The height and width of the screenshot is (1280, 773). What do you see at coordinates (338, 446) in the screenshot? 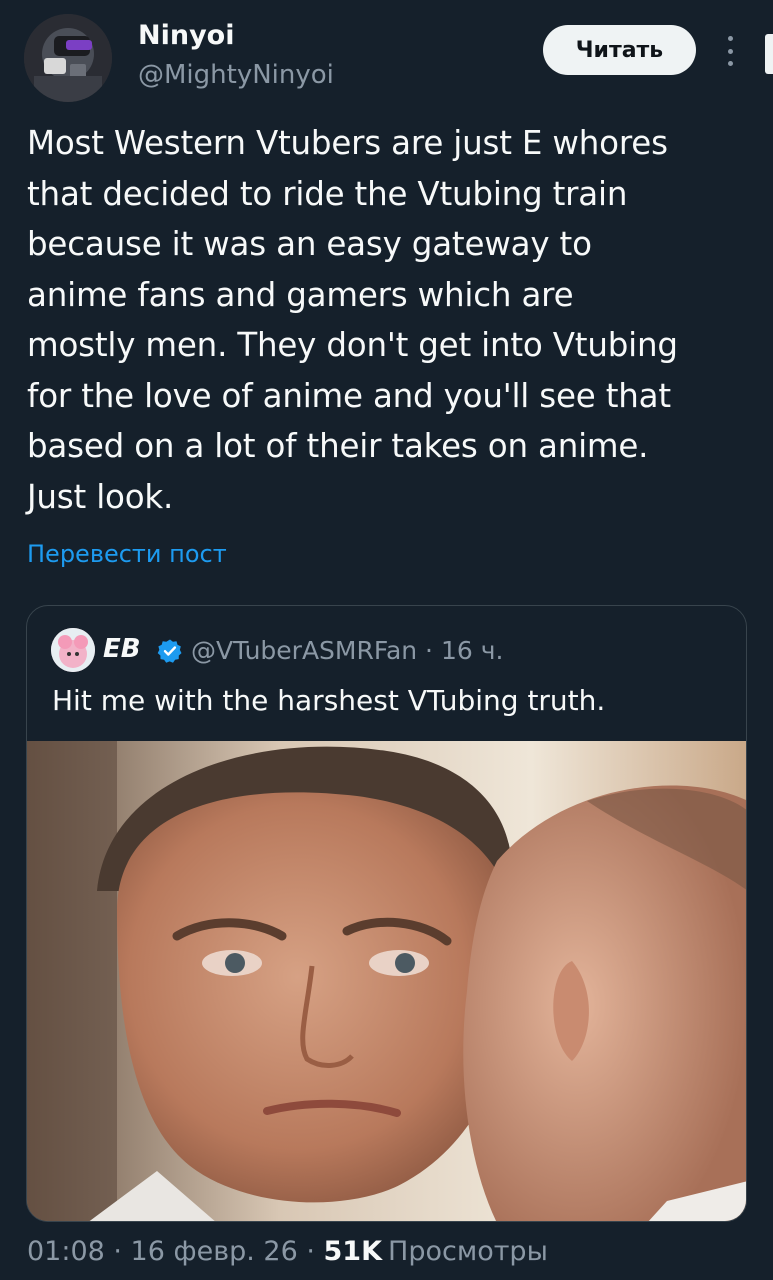
I see `tweet-line: based on a lot of their takes on anime.` at bounding box center [338, 446].